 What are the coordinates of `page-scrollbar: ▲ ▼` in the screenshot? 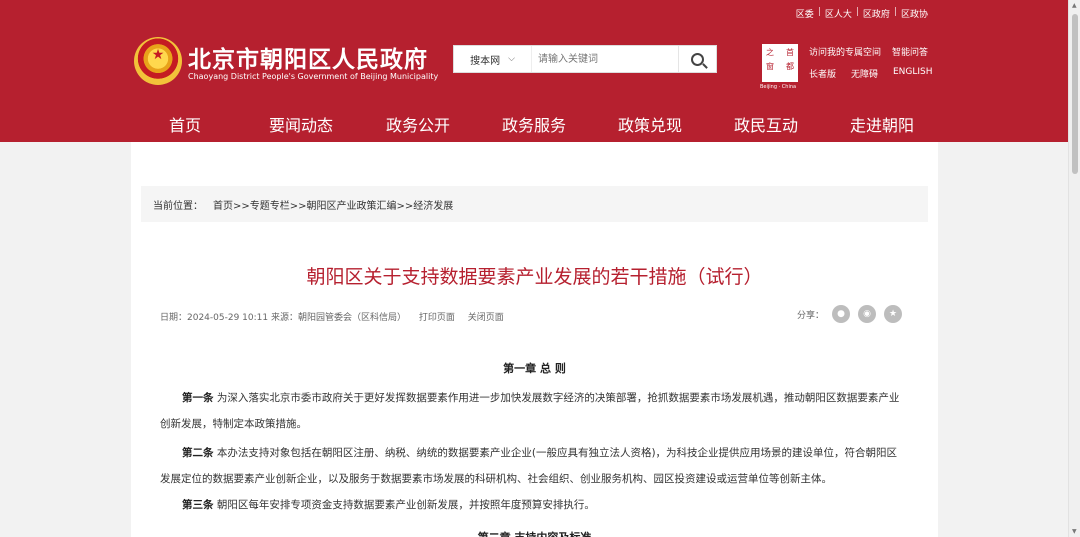 It's located at (1074, 268).